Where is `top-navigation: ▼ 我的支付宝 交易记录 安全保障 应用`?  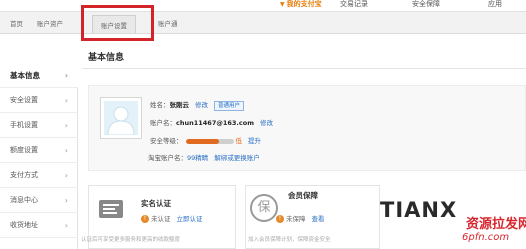
top-navigation: ▼ 我的支付宝 交易记录 安全保障 应用 is located at coordinates (263, 6).